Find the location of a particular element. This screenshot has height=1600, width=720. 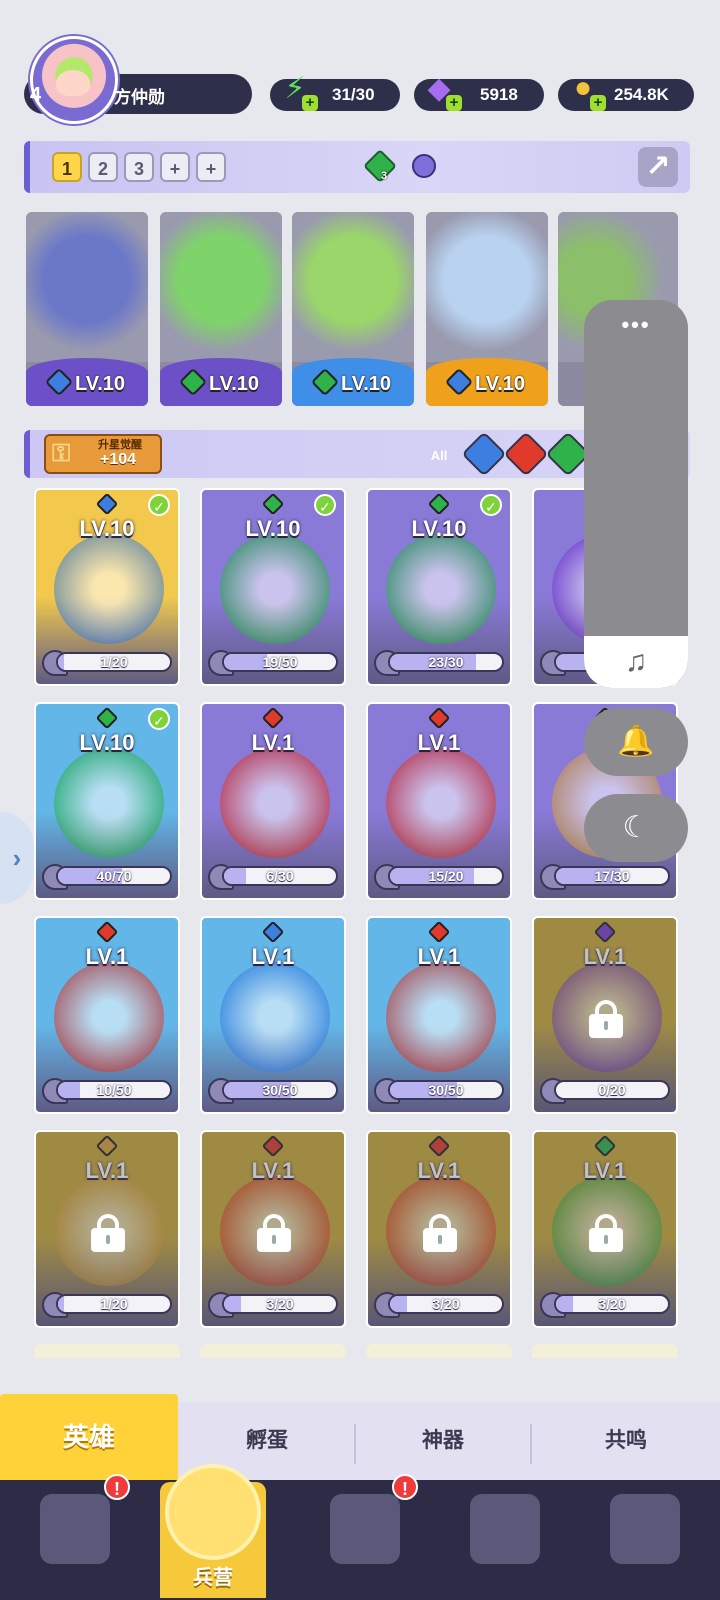

hero-card: ✓ LV.10 40/70 is located at coordinates (107, 801).